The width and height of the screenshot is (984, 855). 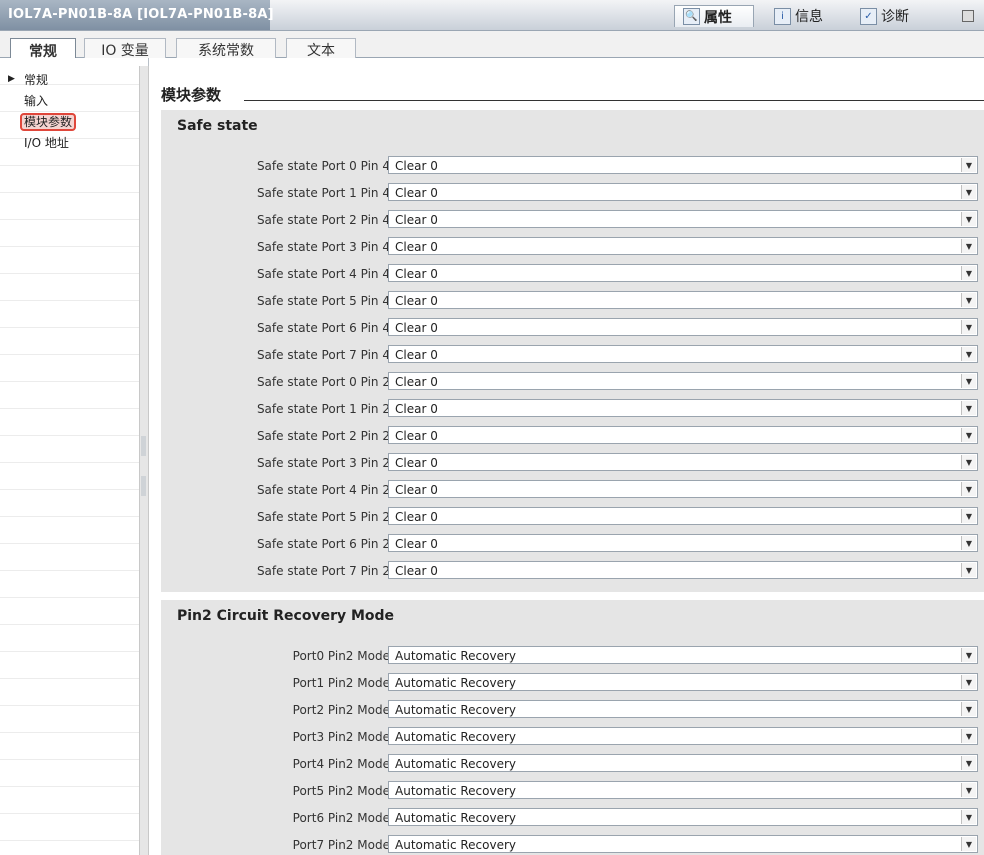 I want to click on param-row: Port1 Pin2 Mode: Automatic Recovery ▼, so click(x=572, y=683).